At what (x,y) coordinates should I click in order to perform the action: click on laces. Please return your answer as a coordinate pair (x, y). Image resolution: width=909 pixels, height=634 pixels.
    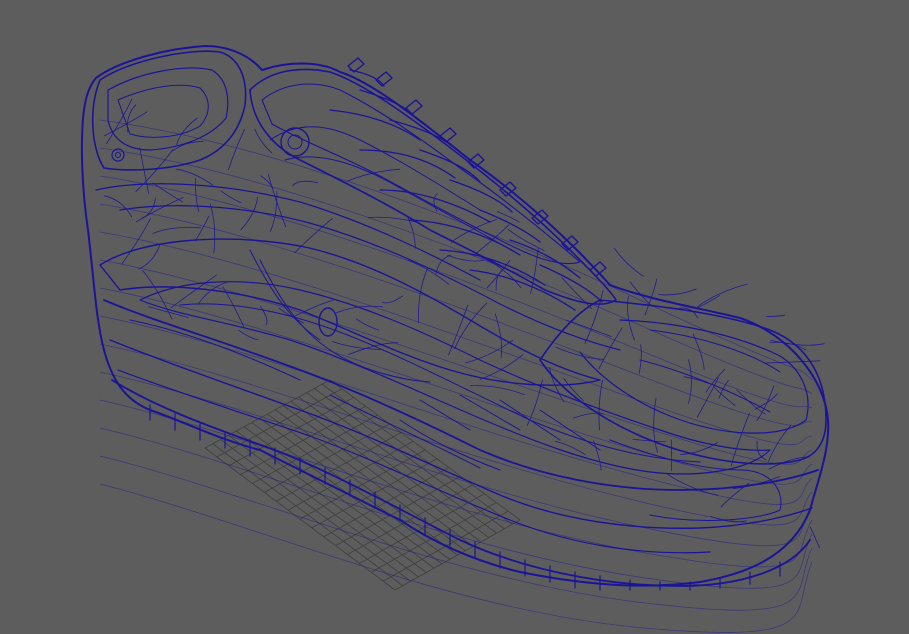
    Looking at the image, I should click on (466, 190).